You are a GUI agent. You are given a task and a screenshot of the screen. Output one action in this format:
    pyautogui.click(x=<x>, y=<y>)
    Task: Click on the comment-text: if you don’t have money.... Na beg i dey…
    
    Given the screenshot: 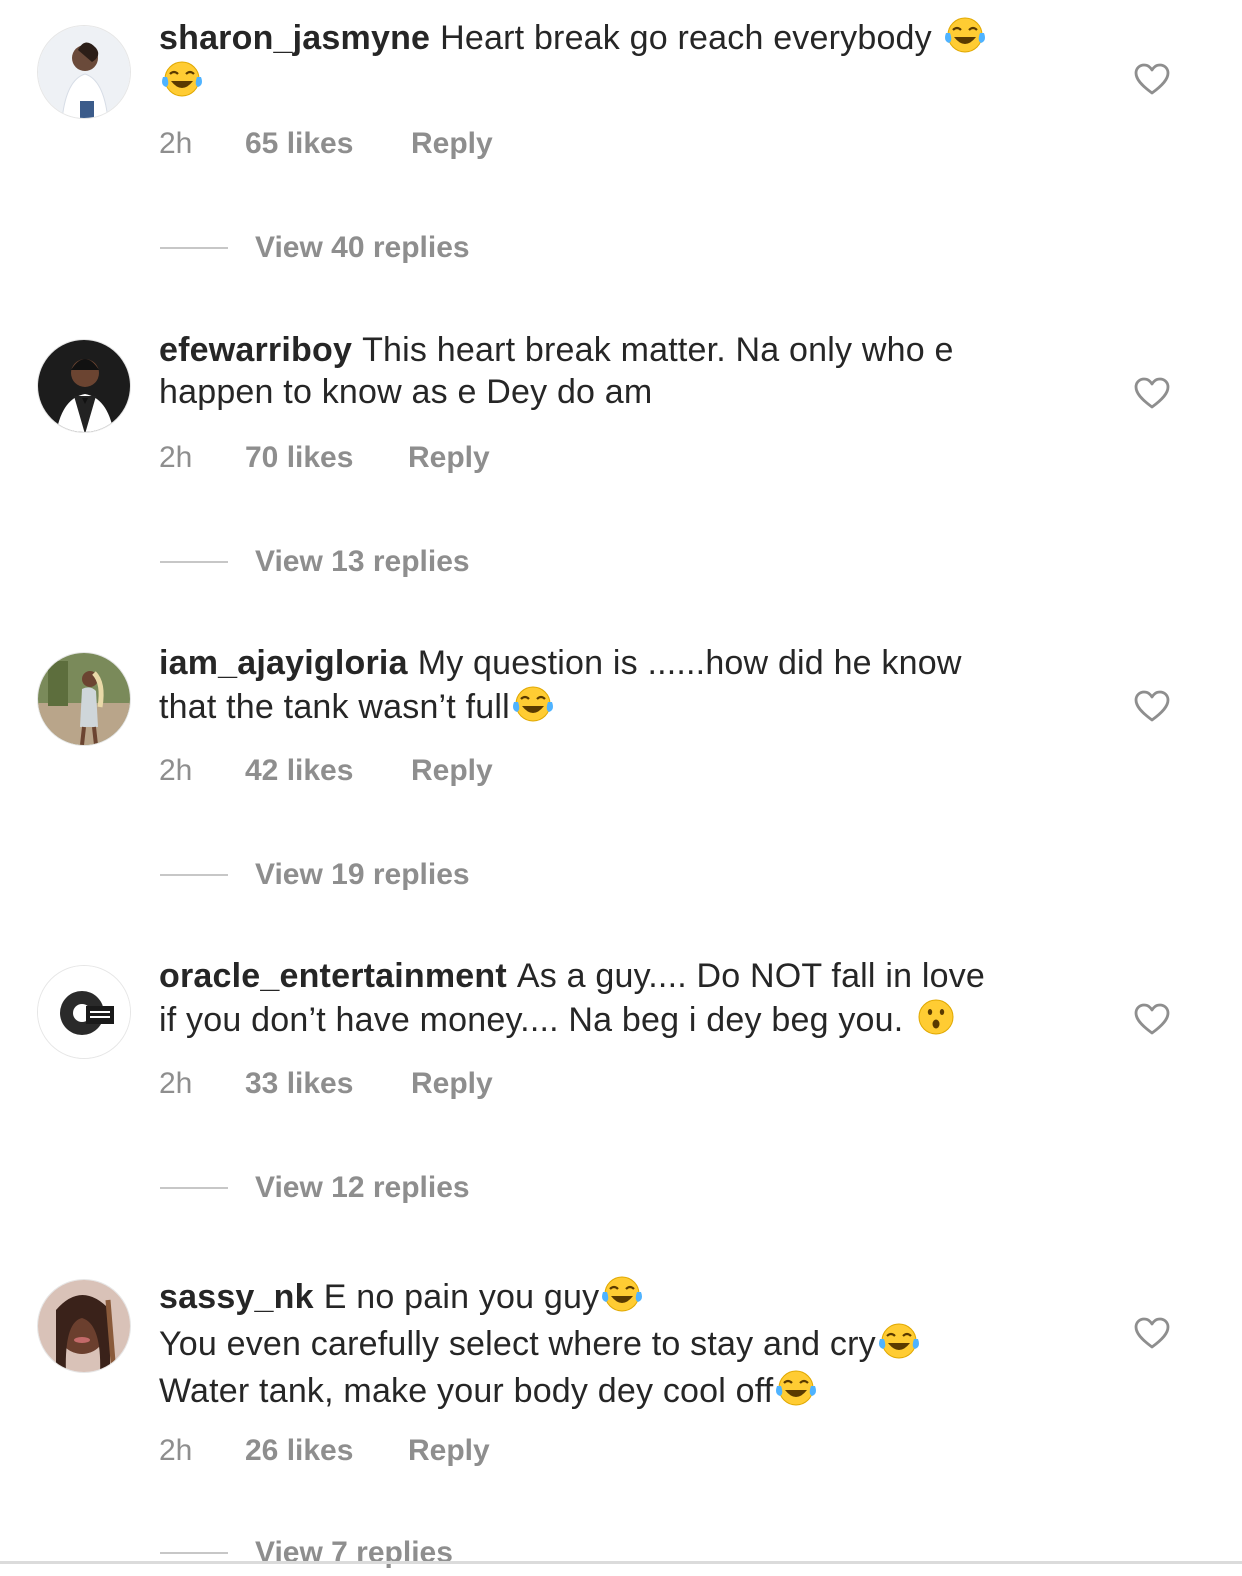 What is the action you would take?
    pyautogui.click(x=531, y=1020)
    